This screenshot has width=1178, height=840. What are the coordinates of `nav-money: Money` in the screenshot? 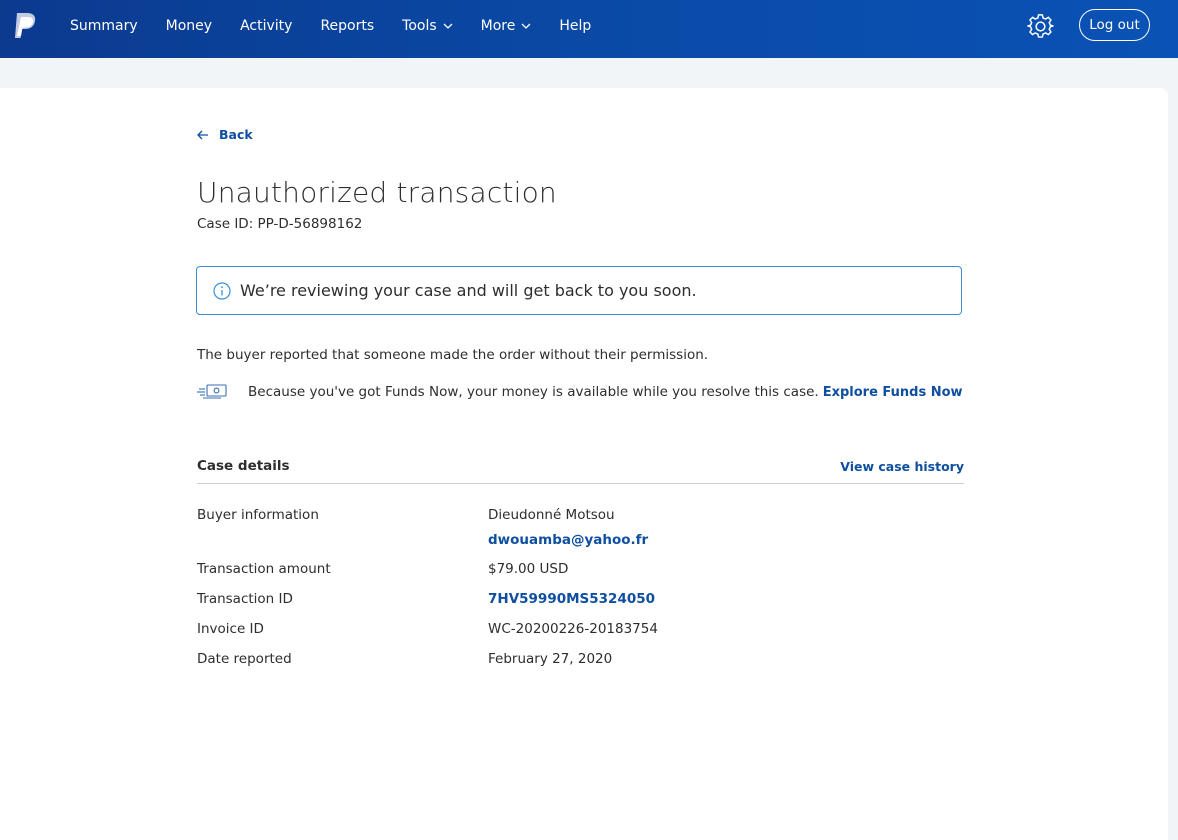 It's located at (189, 26).